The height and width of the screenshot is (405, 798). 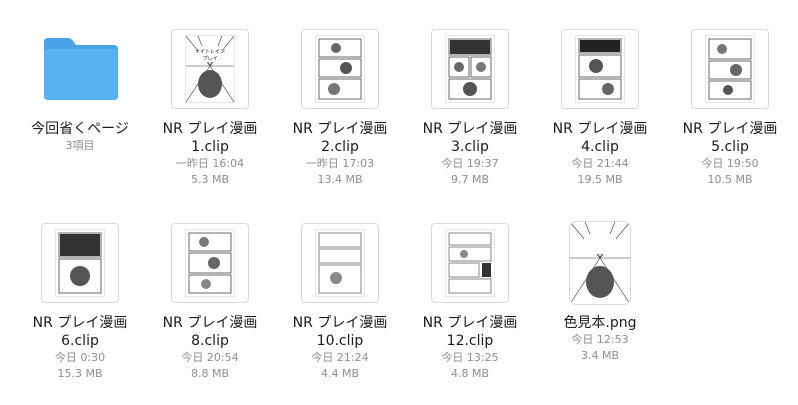 I want to click on file-size: 8.8 MB, so click(x=210, y=373).